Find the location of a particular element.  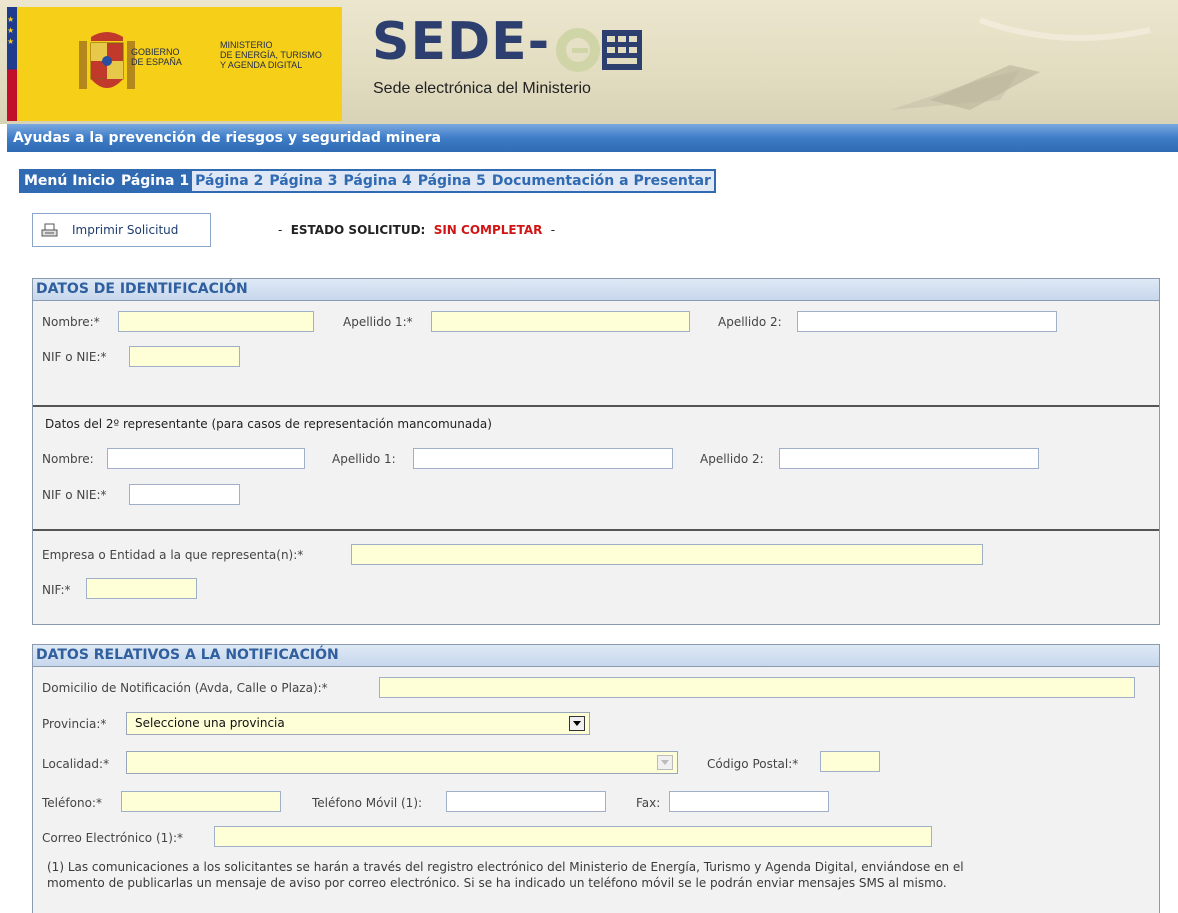

fax-input is located at coordinates (749, 801).